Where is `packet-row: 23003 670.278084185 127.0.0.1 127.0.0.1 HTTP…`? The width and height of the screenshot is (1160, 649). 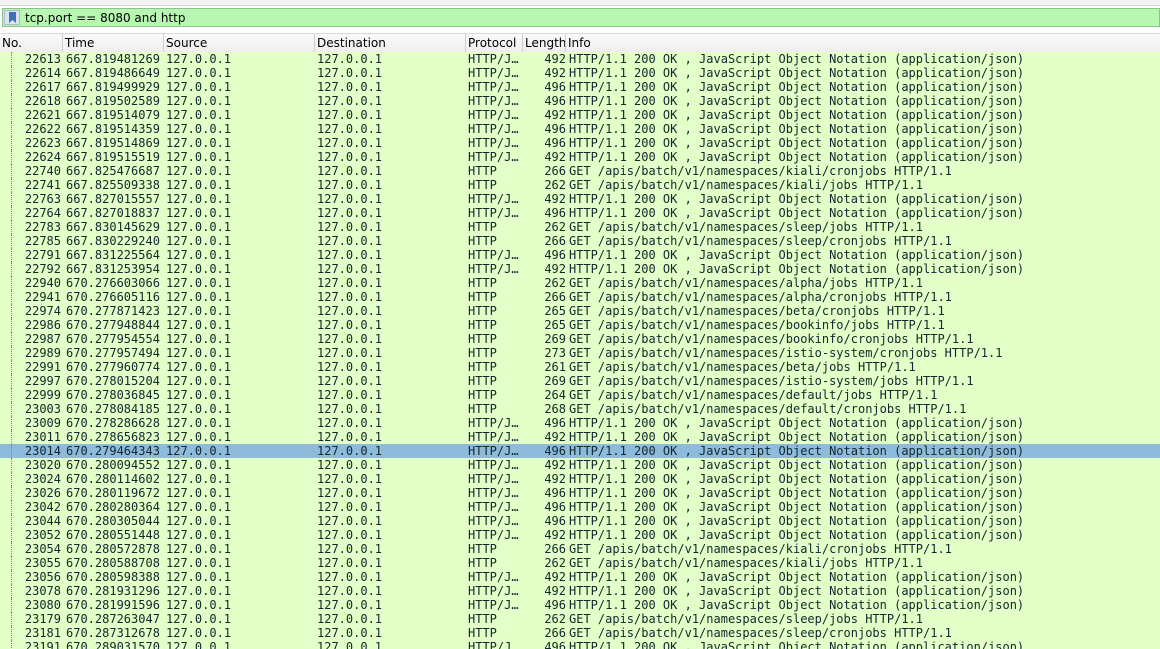 packet-row: 23003 670.278084185 127.0.0.1 127.0.0.1 HTTP… is located at coordinates (580, 409).